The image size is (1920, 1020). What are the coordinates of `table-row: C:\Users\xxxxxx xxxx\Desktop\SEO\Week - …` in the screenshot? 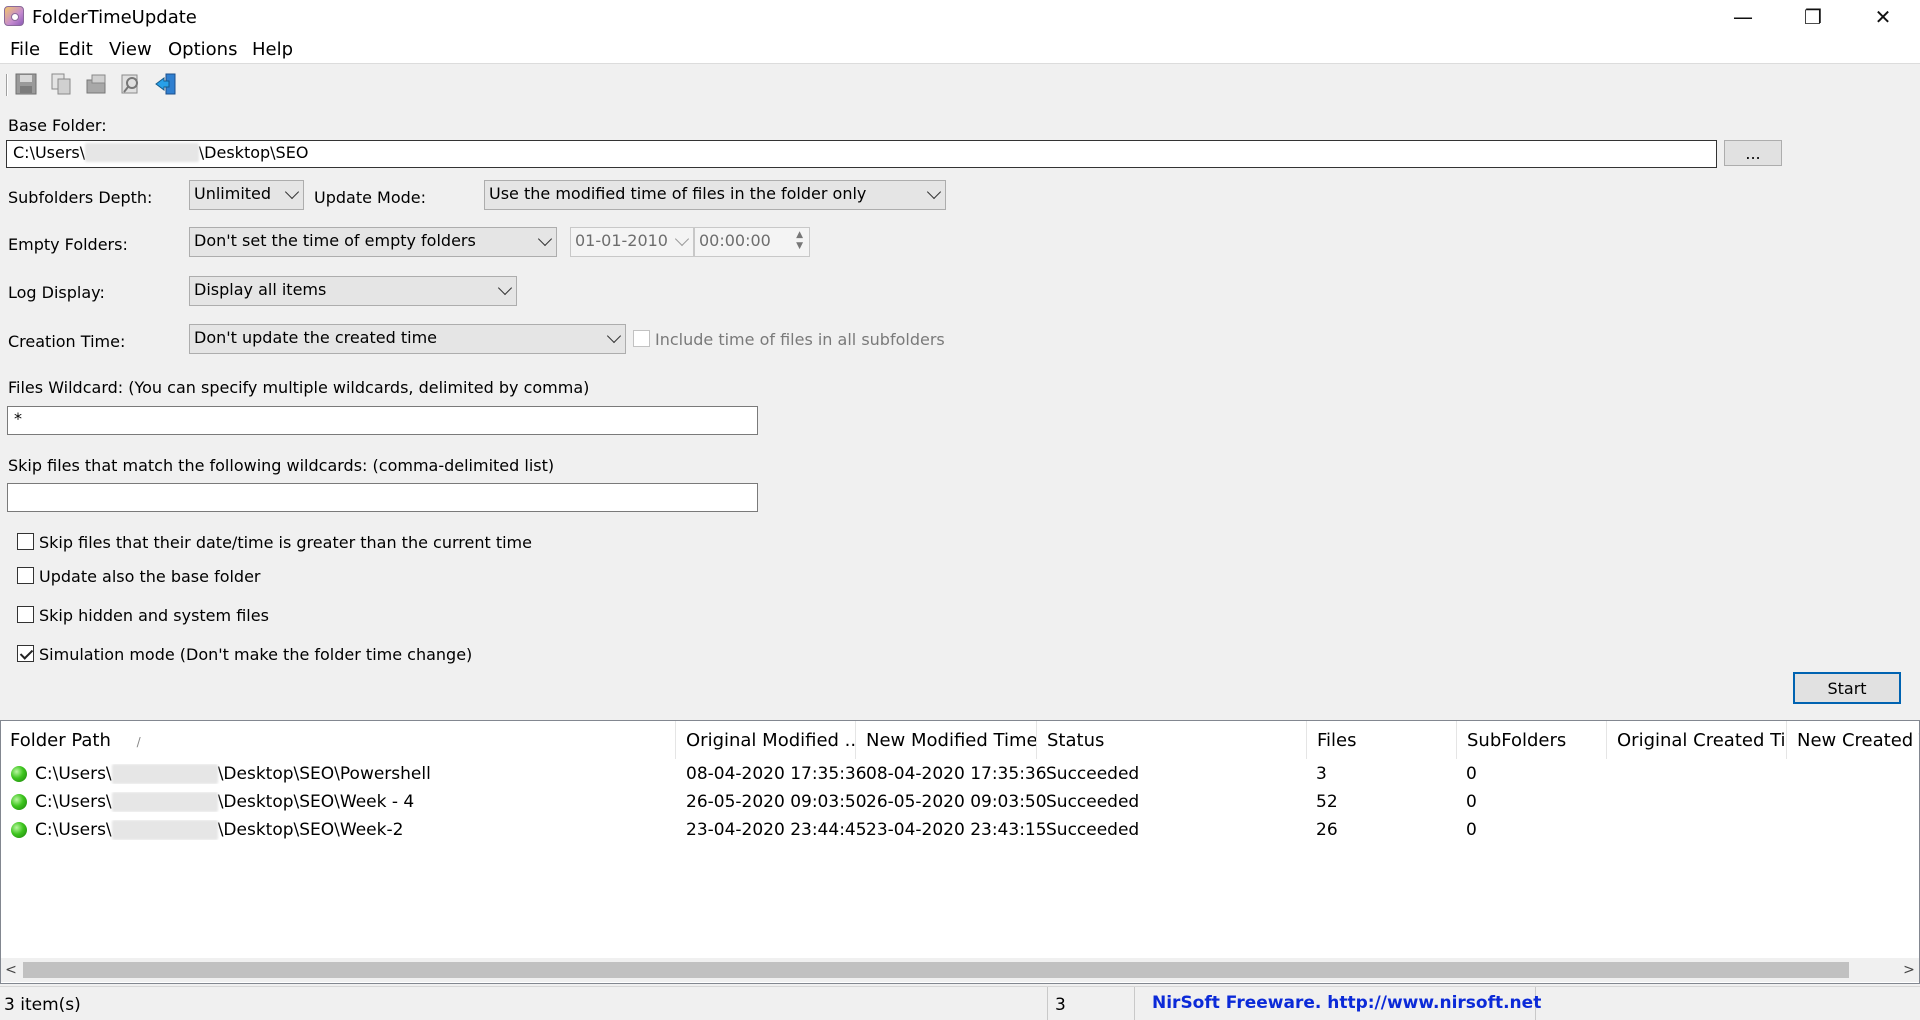 It's located at (960, 802).